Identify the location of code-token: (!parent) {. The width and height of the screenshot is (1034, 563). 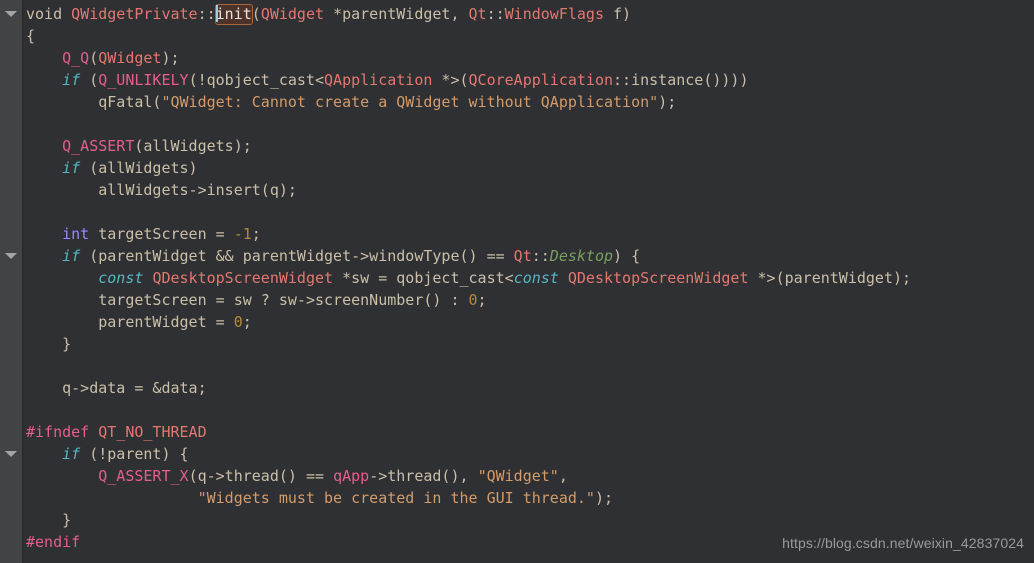
(134, 454).